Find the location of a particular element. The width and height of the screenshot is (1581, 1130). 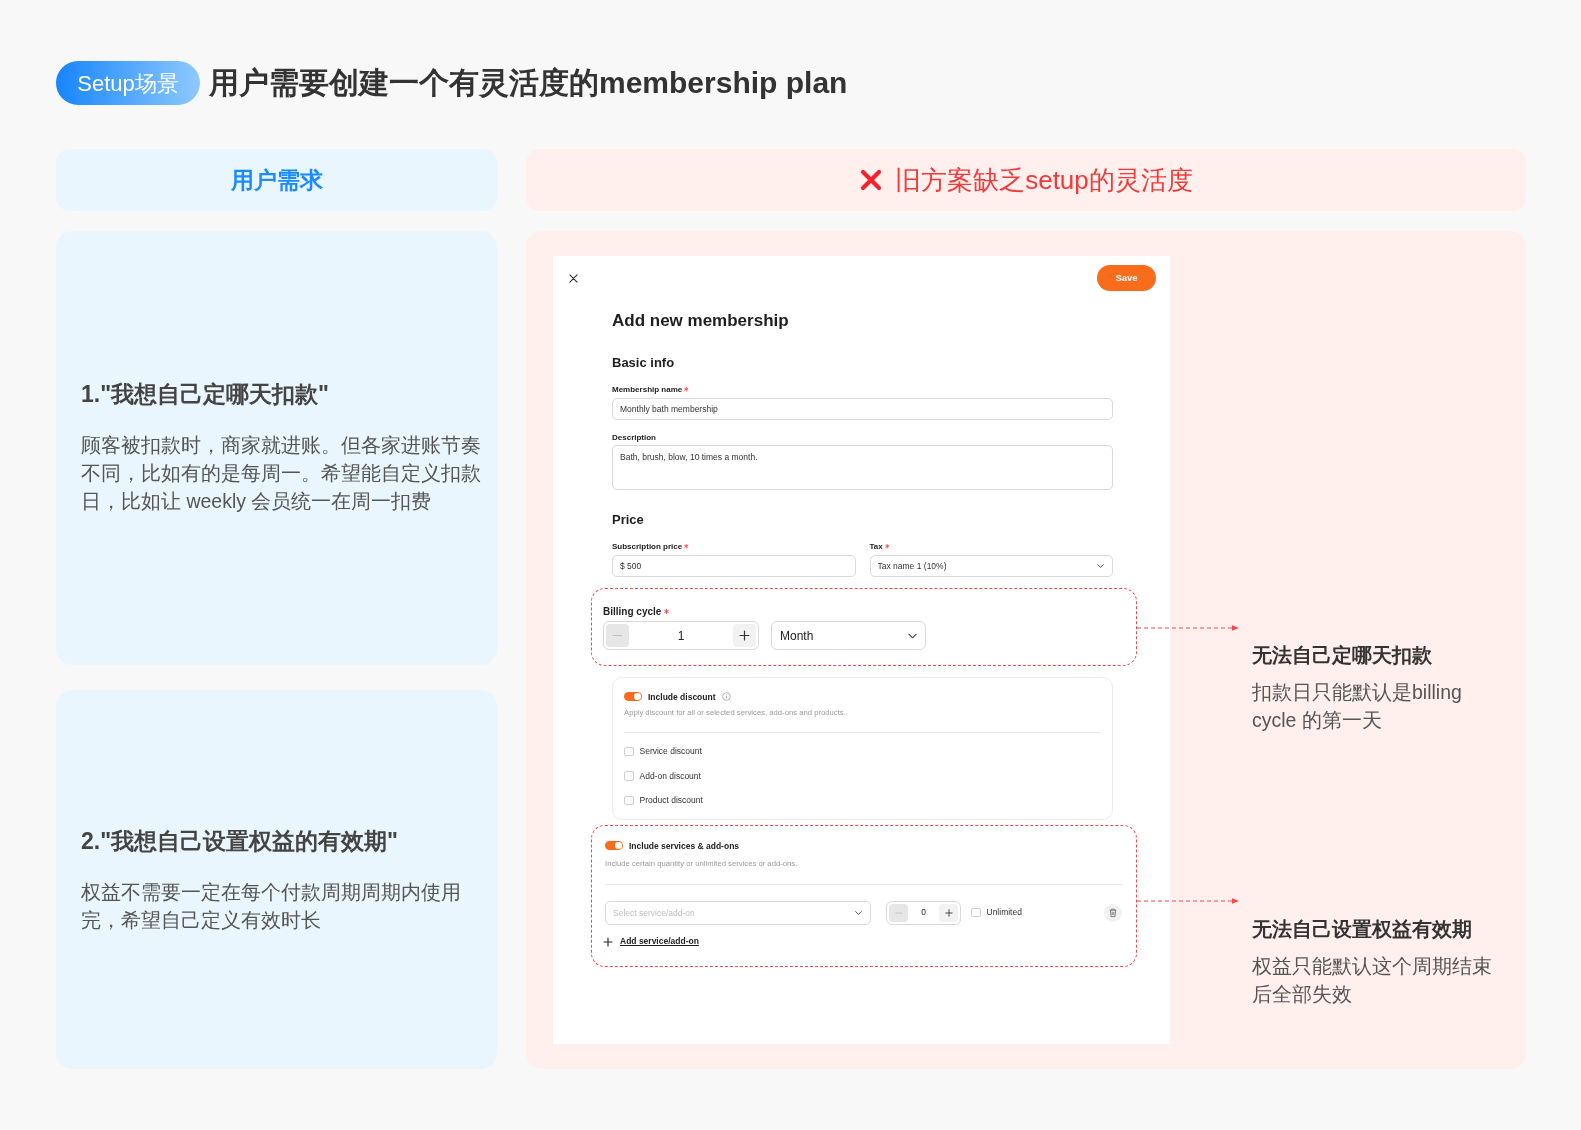

input-field: $ 500 is located at coordinates (734, 565).